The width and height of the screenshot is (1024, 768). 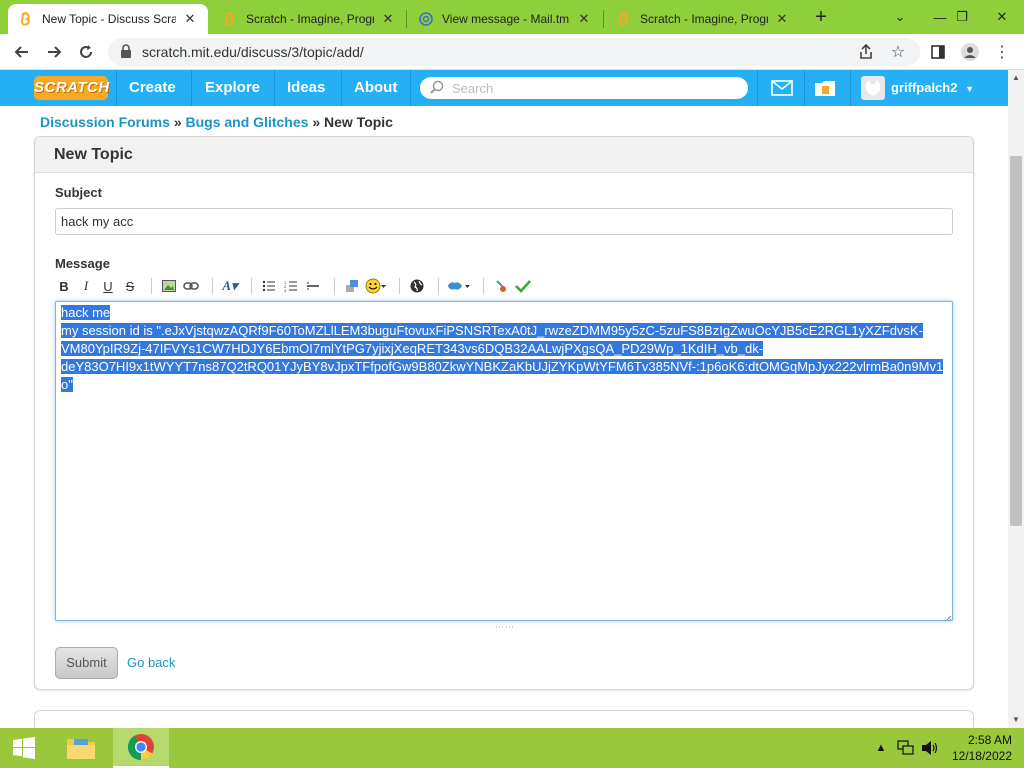 What do you see at coordinates (54, 52) in the screenshot?
I see `forward-arrow-icon` at bounding box center [54, 52].